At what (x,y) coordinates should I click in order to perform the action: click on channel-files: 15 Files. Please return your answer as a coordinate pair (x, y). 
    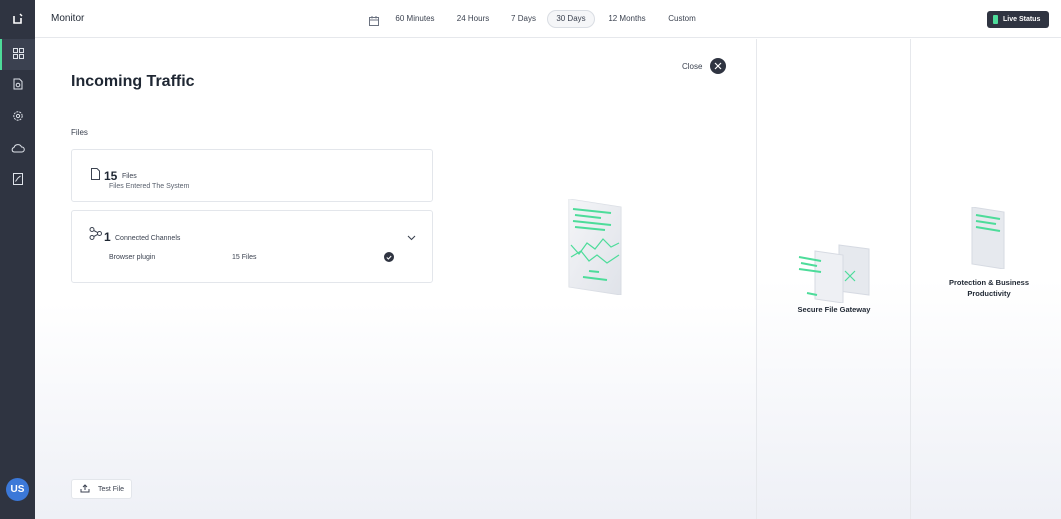
    Looking at the image, I should click on (244, 257).